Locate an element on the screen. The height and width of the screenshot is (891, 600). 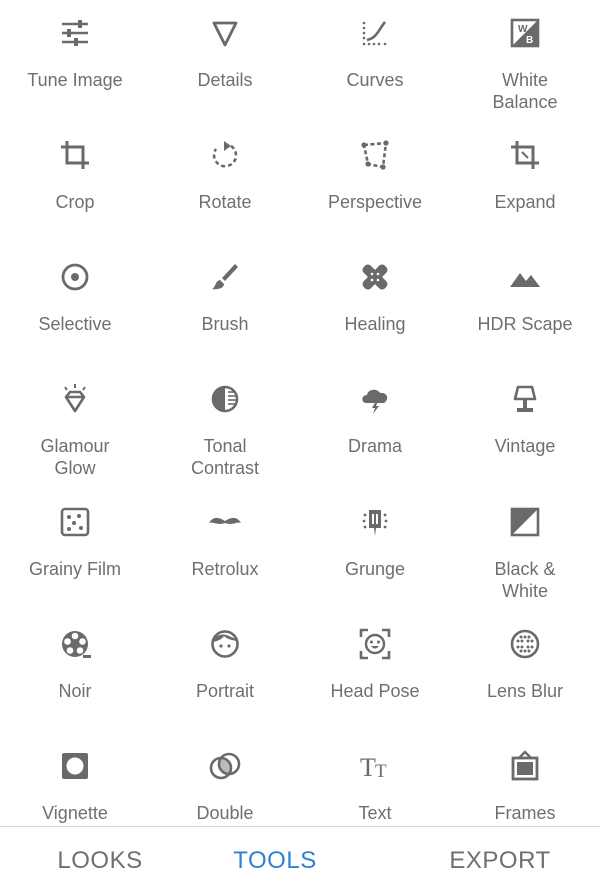
tool-label: Perspective is located at coordinates (375, 202).